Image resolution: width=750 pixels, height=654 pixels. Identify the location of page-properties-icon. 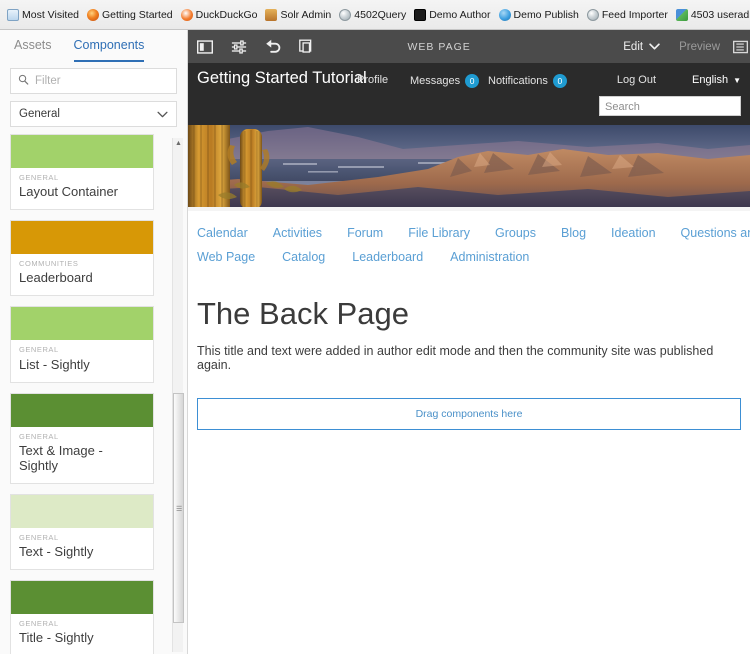
(239, 46).